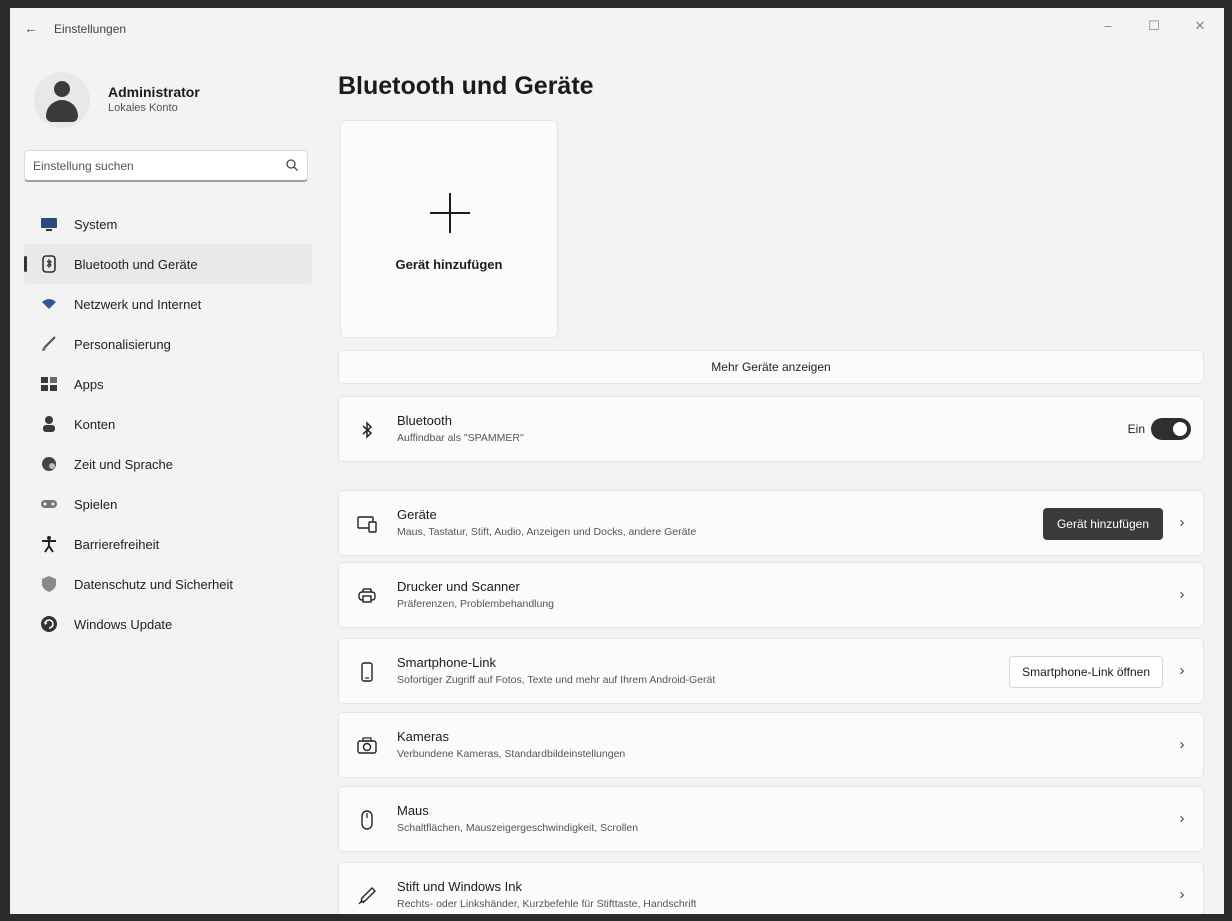 This screenshot has height=921, width=1232. I want to click on avatar, so click(62, 100).